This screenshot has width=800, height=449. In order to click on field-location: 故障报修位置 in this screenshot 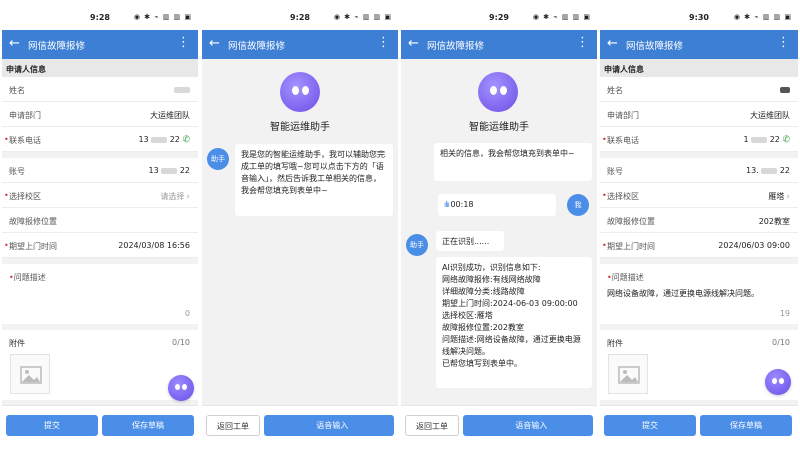, I will do `click(100, 220)`.